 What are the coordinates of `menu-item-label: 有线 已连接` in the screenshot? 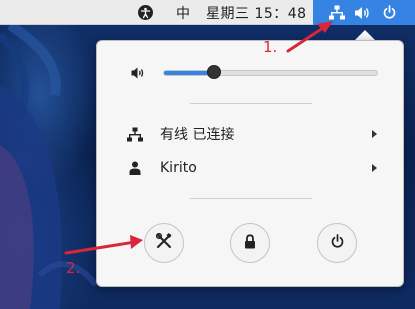 It's located at (197, 135).